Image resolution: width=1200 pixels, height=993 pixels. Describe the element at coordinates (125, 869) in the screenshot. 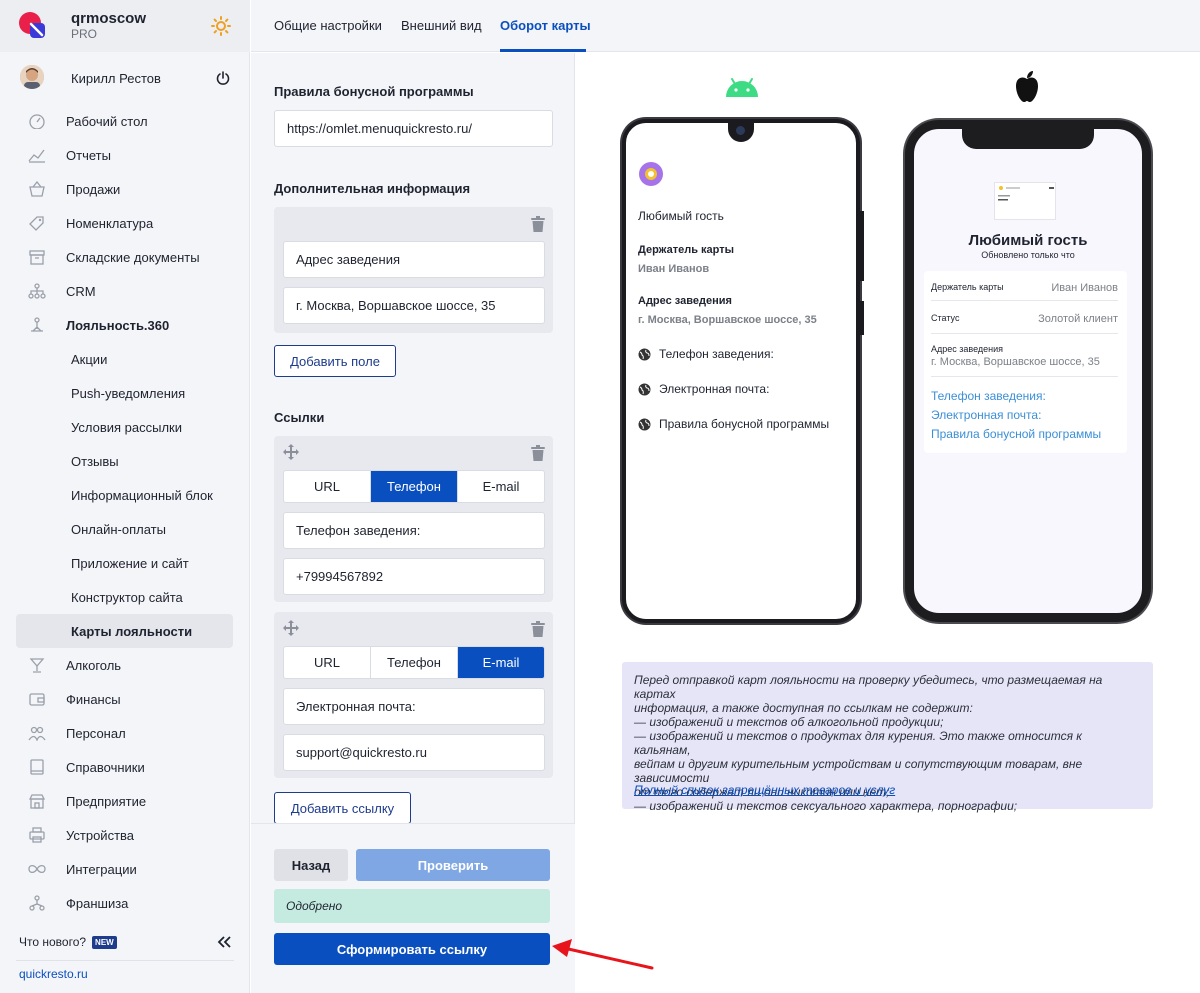

I see `sidebar-item-integrations: Интеграции` at that location.